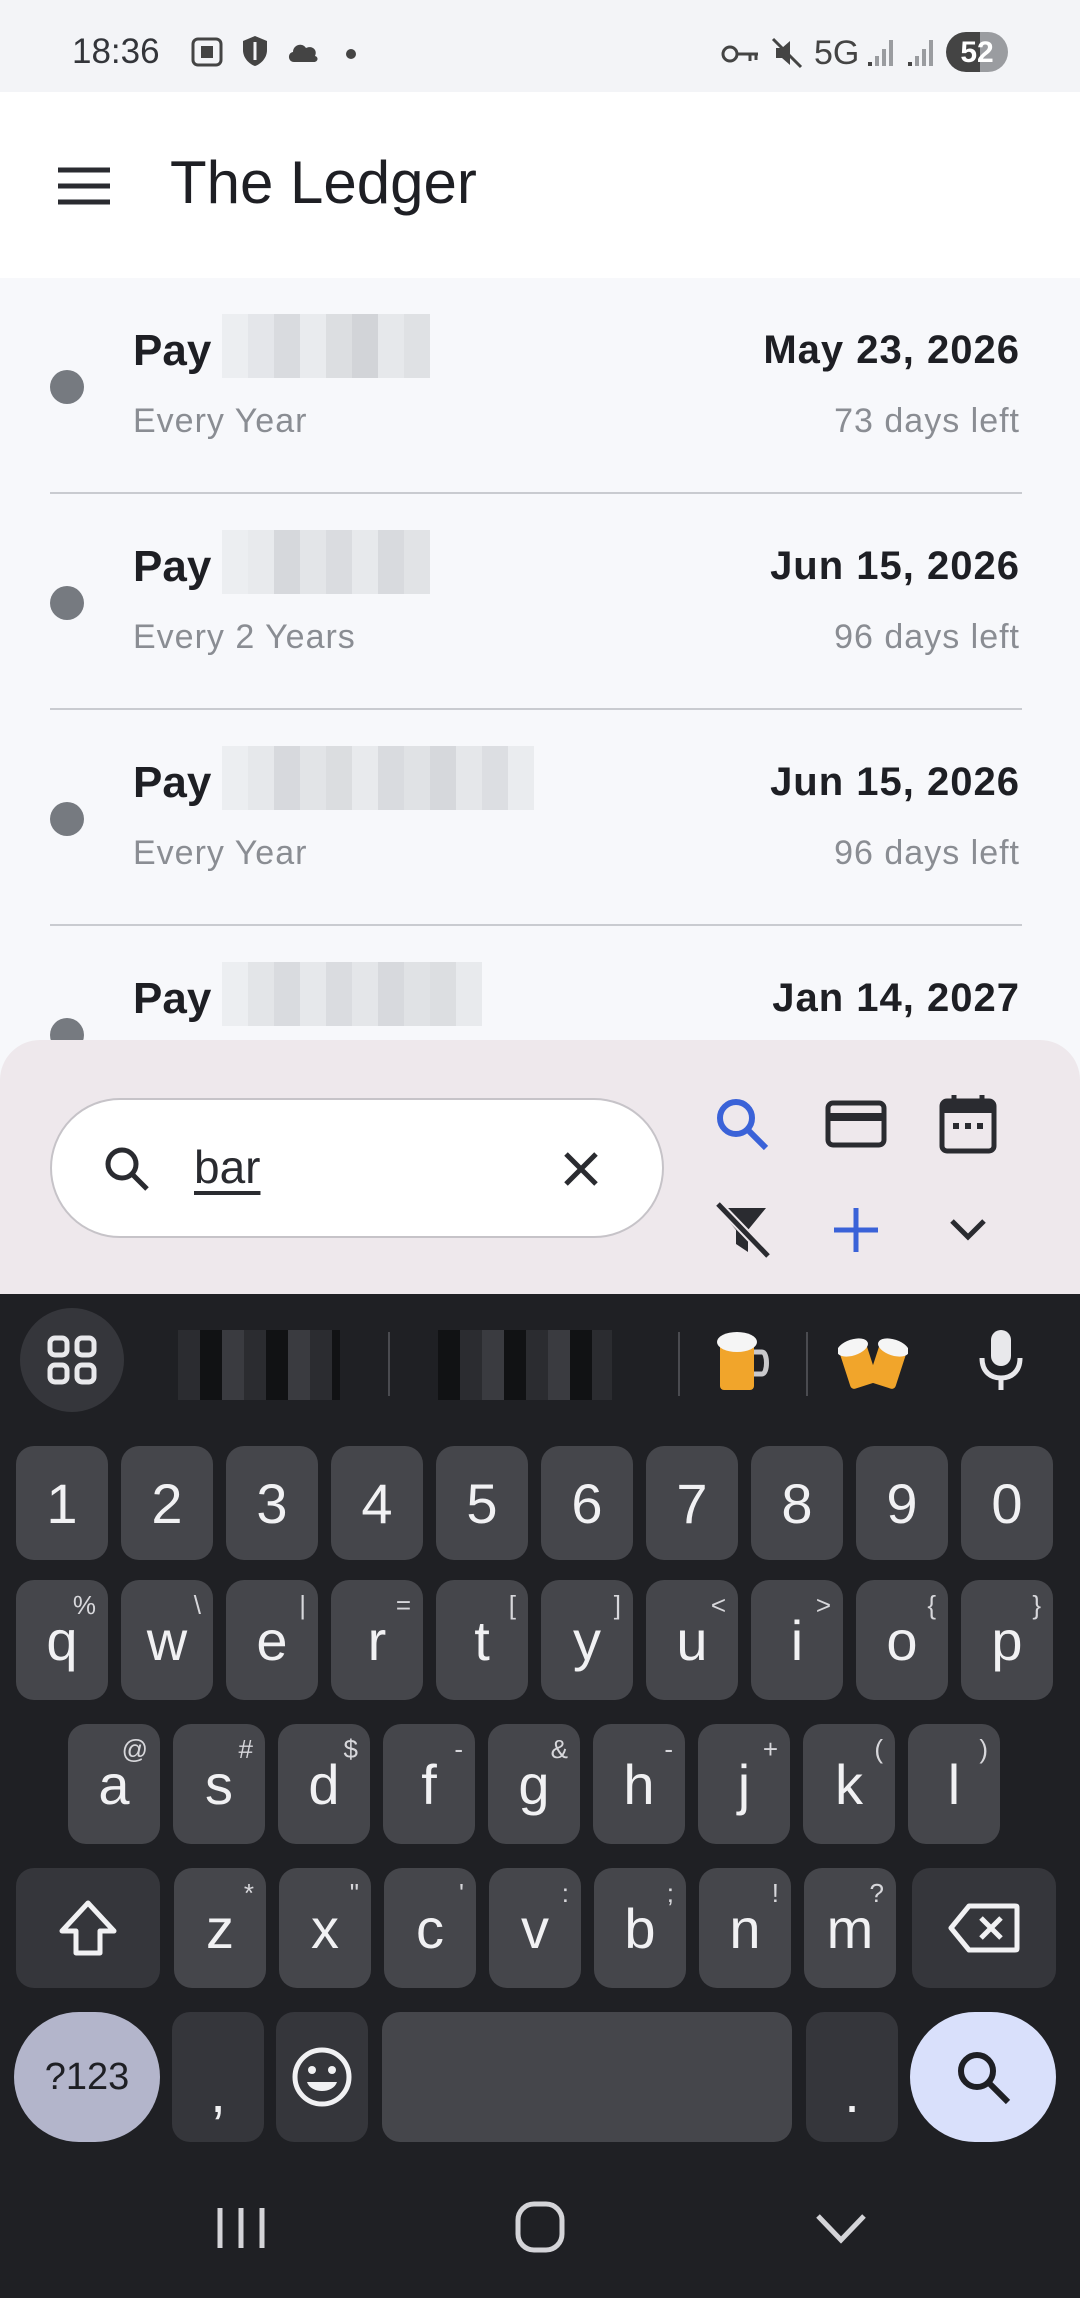  What do you see at coordinates (1001, 1360) in the screenshot?
I see `microphone-icon` at bounding box center [1001, 1360].